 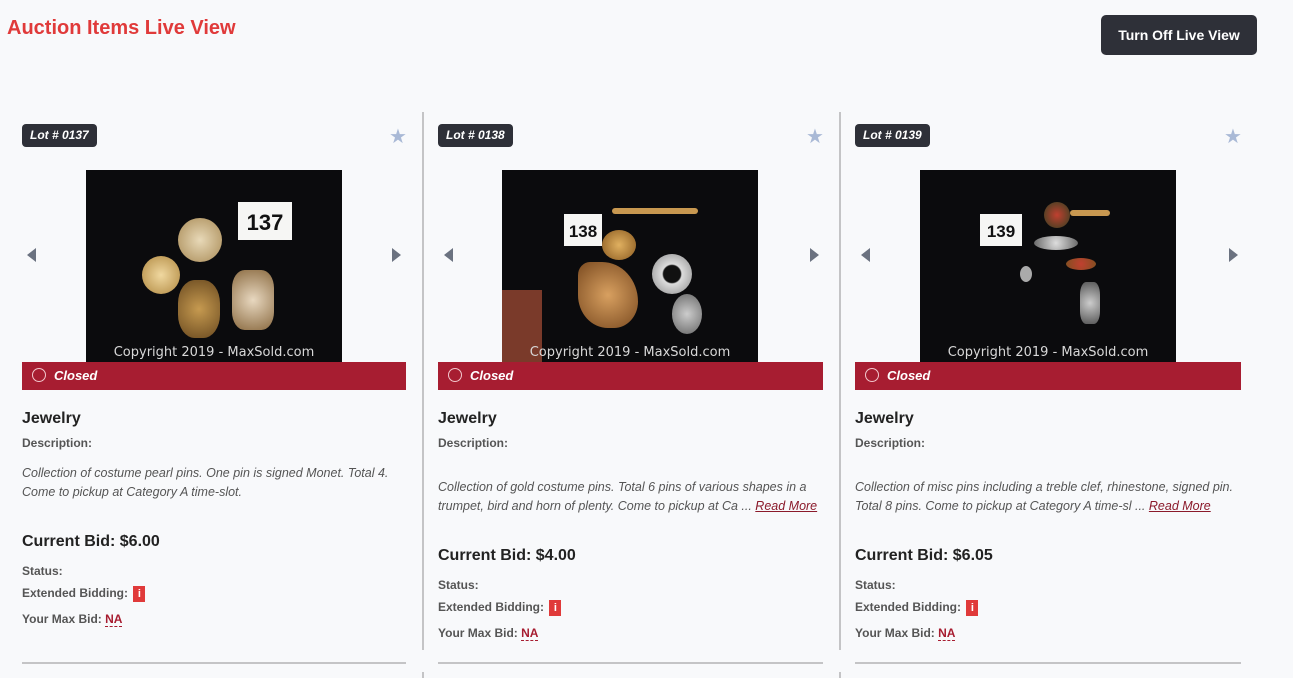 What do you see at coordinates (687, 314) in the screenshot?
I see `bird-pin` at bounding box center [687, 314].